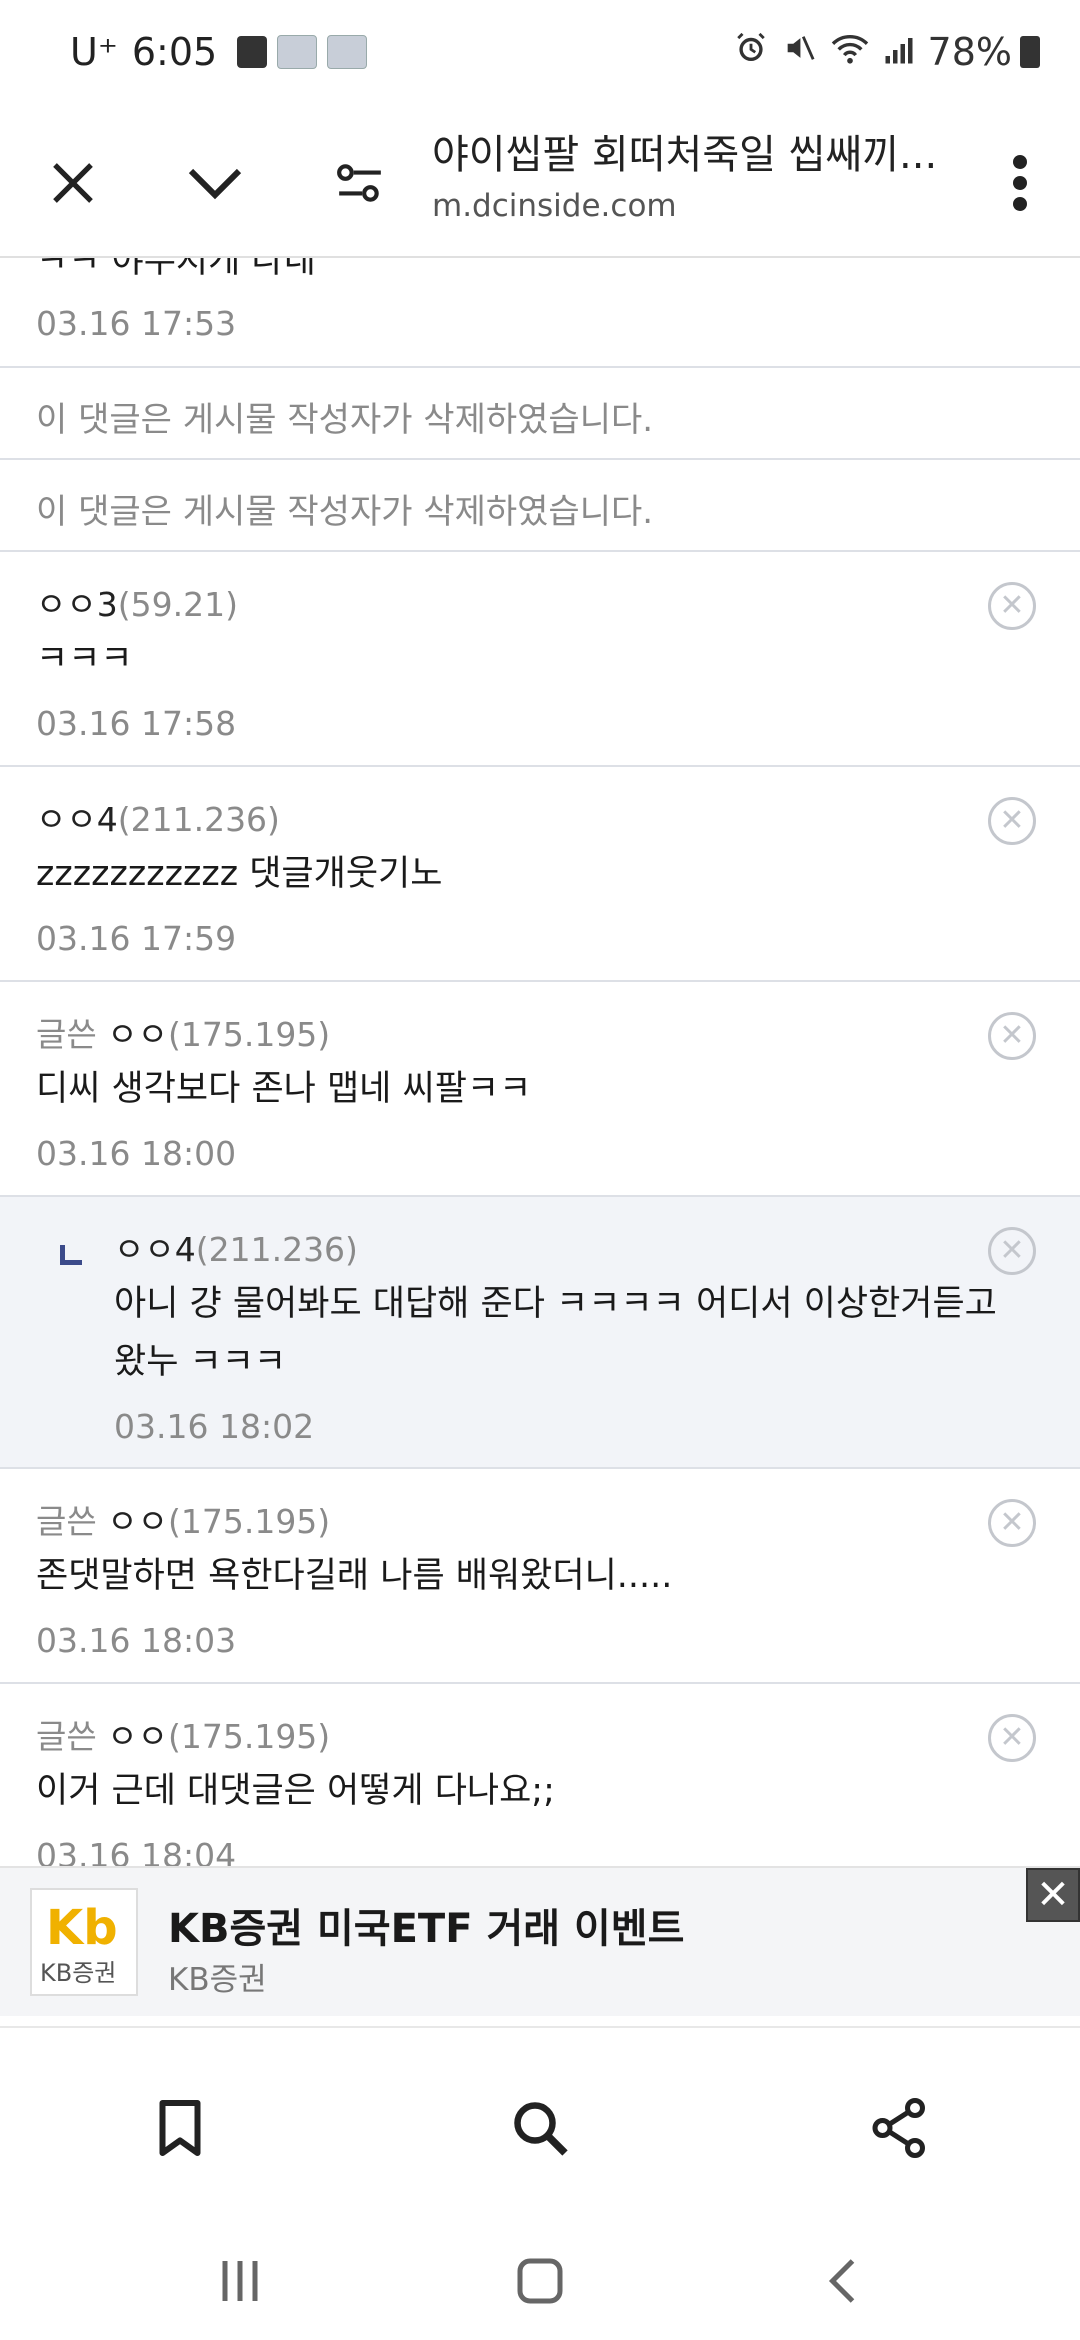  Describe the element at coordinates (426, 1925) in the screenshot. I see `ad-title: KB증권 미국ETF 거래 이벤트` at that location.